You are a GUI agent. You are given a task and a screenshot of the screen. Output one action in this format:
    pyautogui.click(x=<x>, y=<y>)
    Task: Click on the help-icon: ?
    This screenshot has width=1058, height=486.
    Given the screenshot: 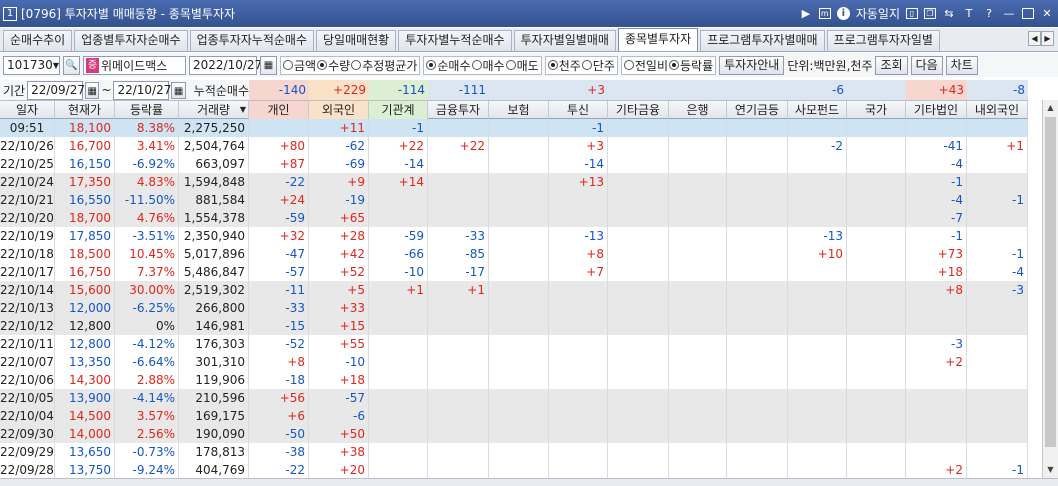 What is the action you would take?
    pyautogui.click(x=989, y=14)
    